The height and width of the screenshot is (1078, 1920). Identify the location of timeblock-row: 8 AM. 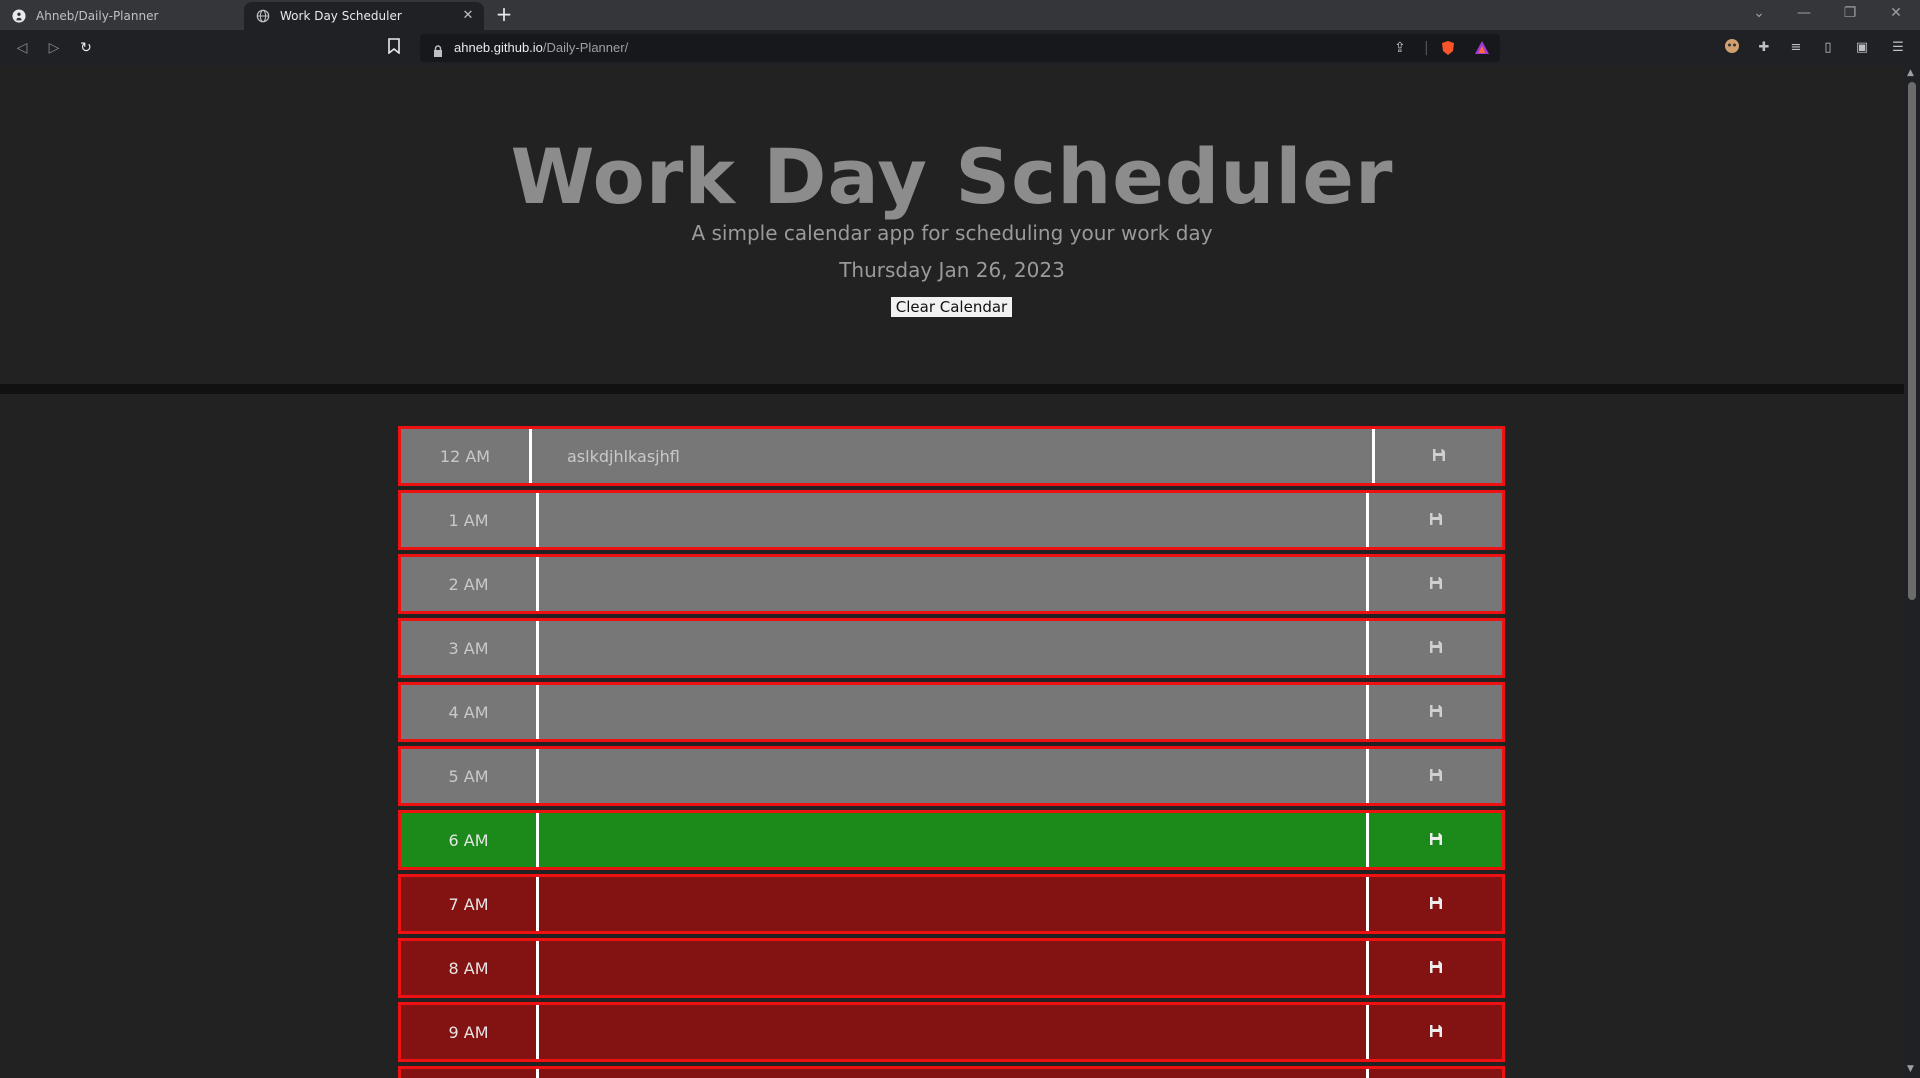
(951, 968).